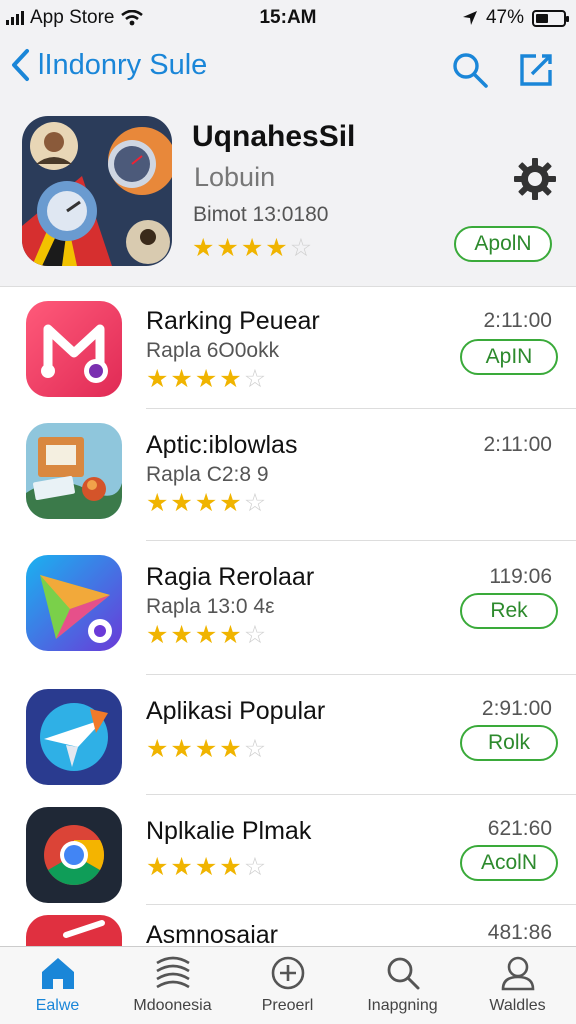  Describe the element at coordinates (288, 17) in the screenshot. I see `status-bar: App Store 15:AM 47%` at that location.